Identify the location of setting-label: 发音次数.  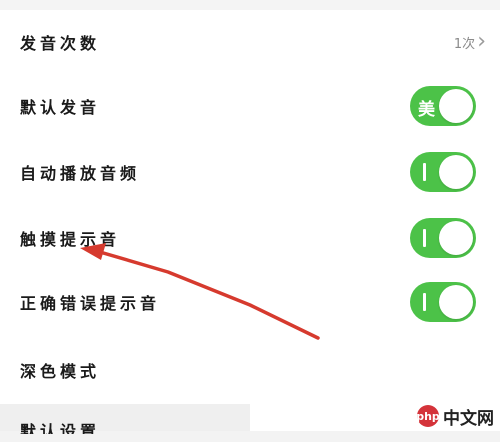
(60, 43).